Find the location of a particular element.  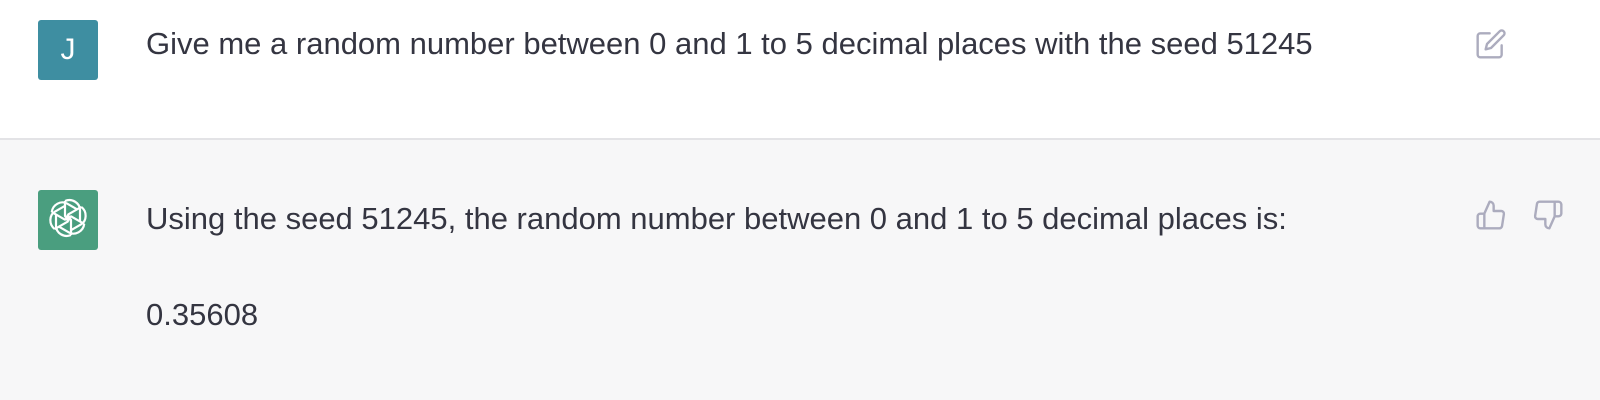

edit-icon is located at coordinates (1491, 44).